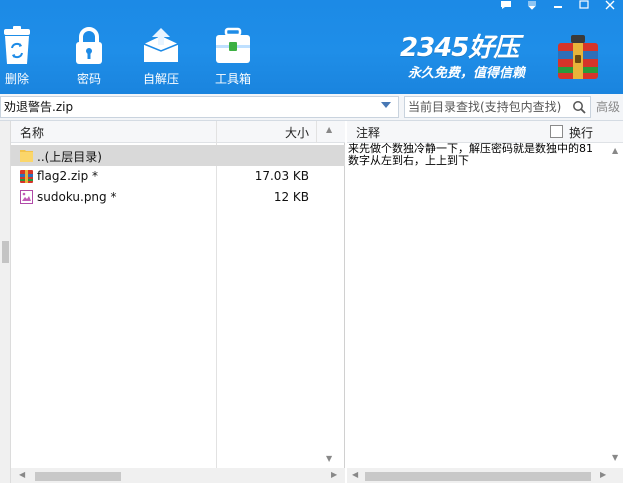 The image size is (623, 483). I want to click on chat-icon, so click(506, 8).